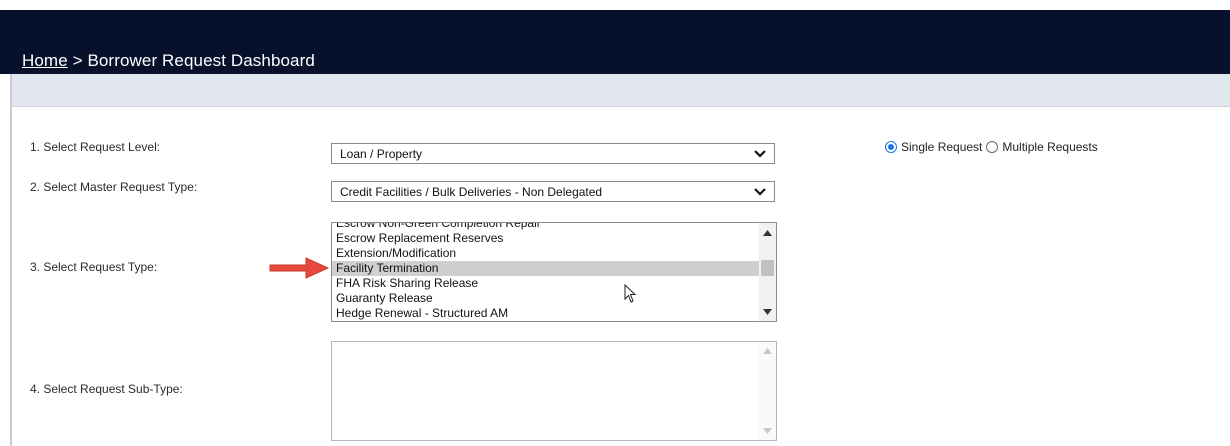 The width and height of the screenshot is (1230, 446). I want to click on single-request-radio, so click(891, 147).